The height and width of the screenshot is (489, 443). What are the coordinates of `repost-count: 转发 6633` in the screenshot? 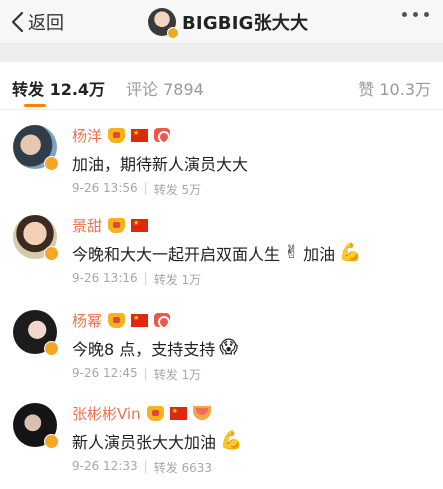 It's located at (183, 468).